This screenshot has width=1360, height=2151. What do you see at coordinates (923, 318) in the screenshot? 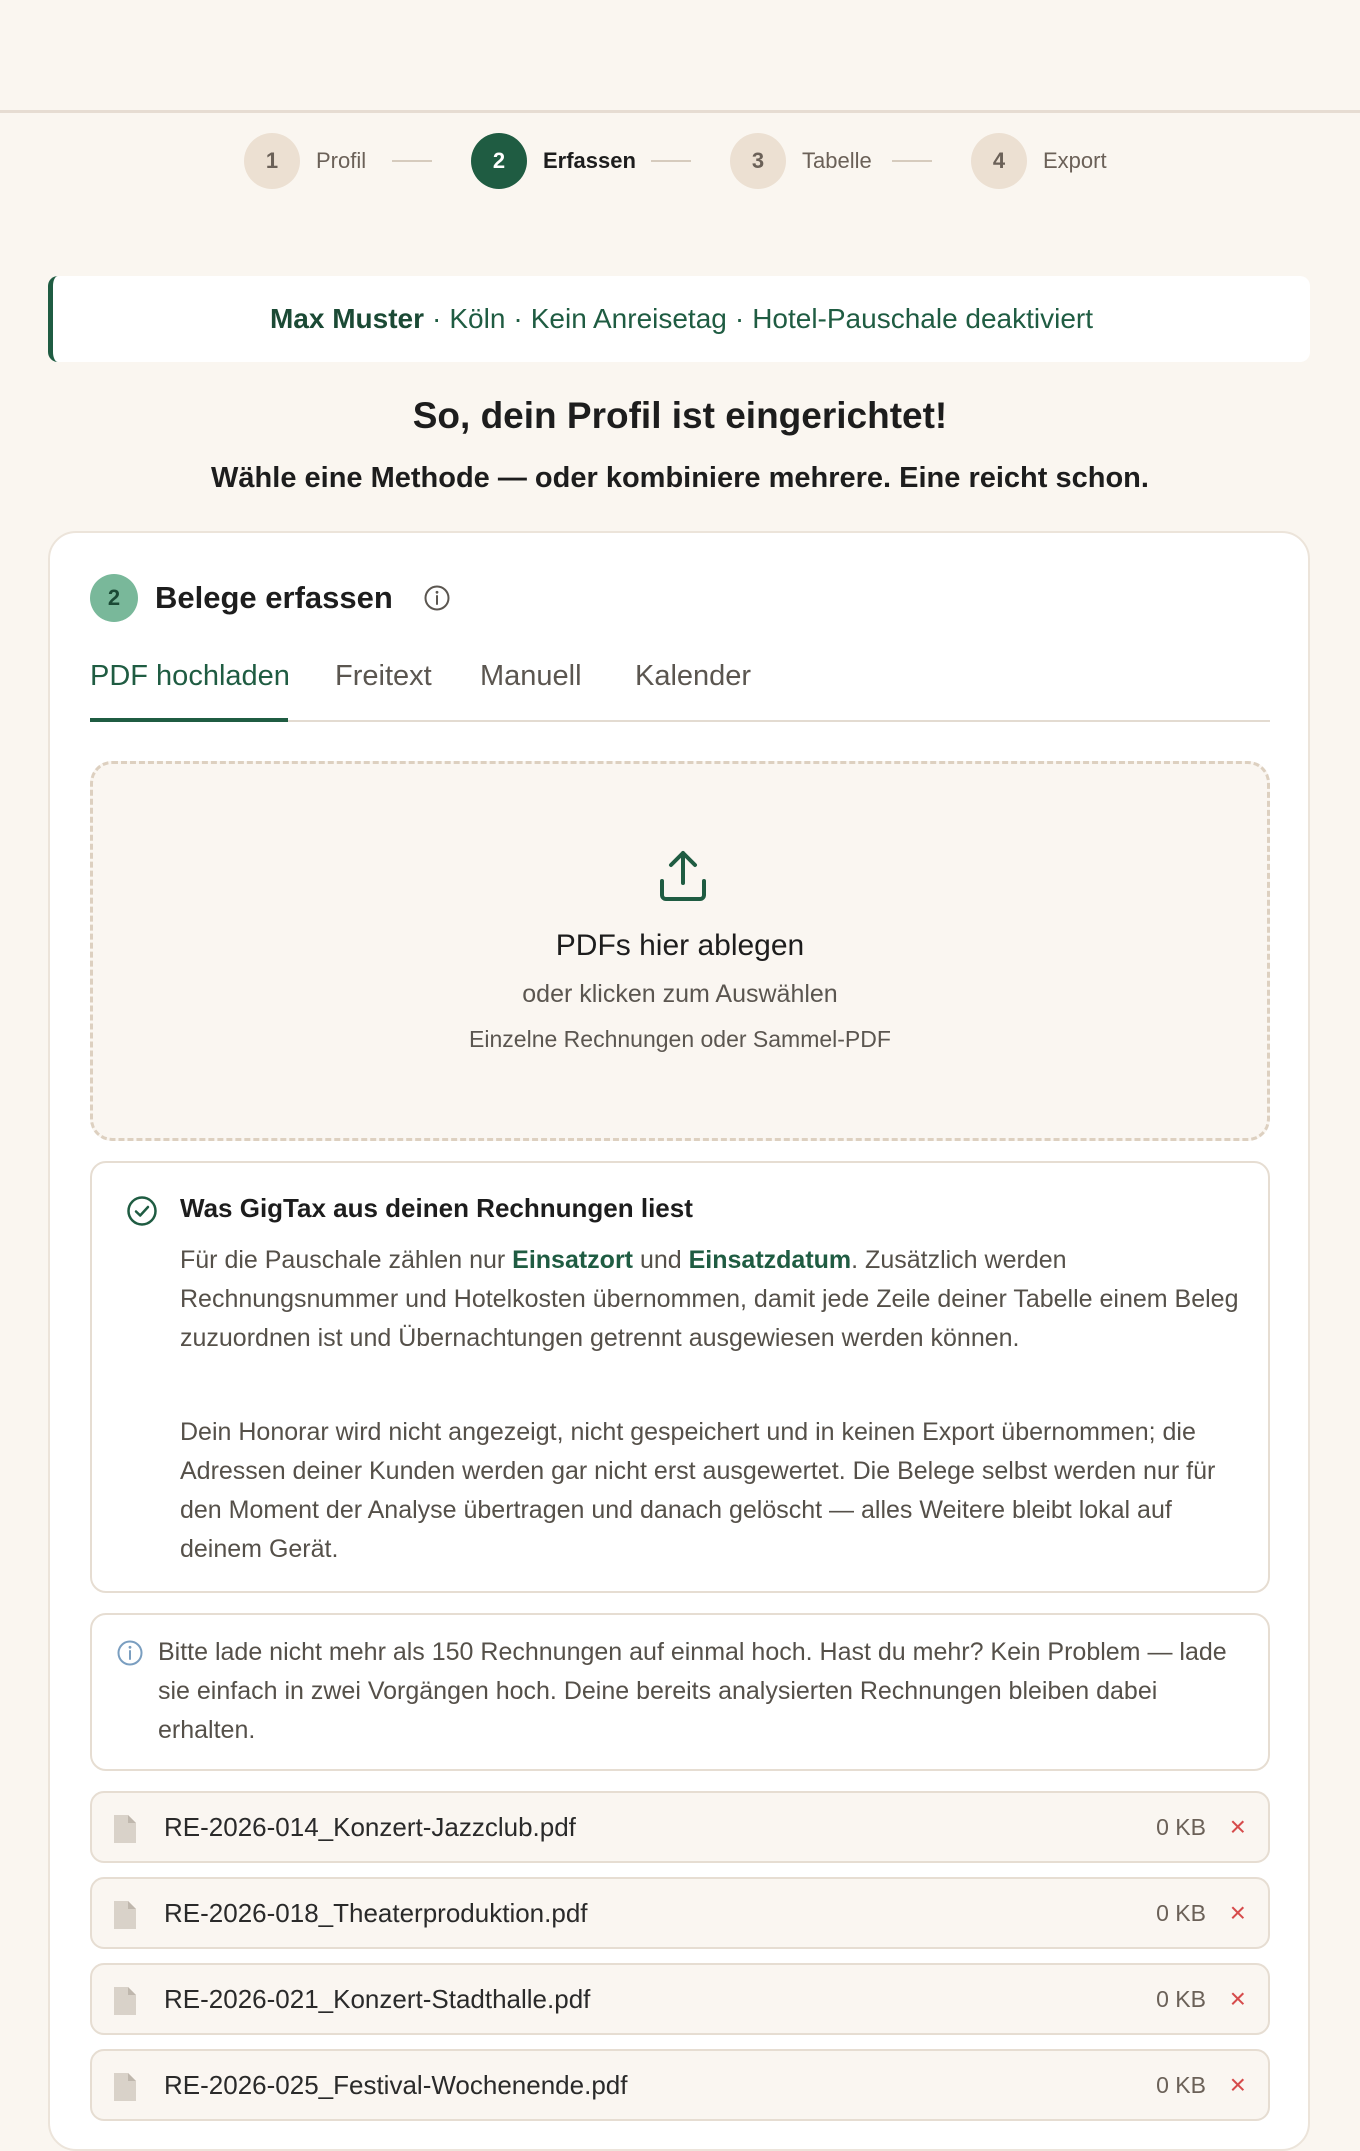
I see `profile-hotel: Hotel-Pauschale deaktiviert` at bounding box center [923, 318].